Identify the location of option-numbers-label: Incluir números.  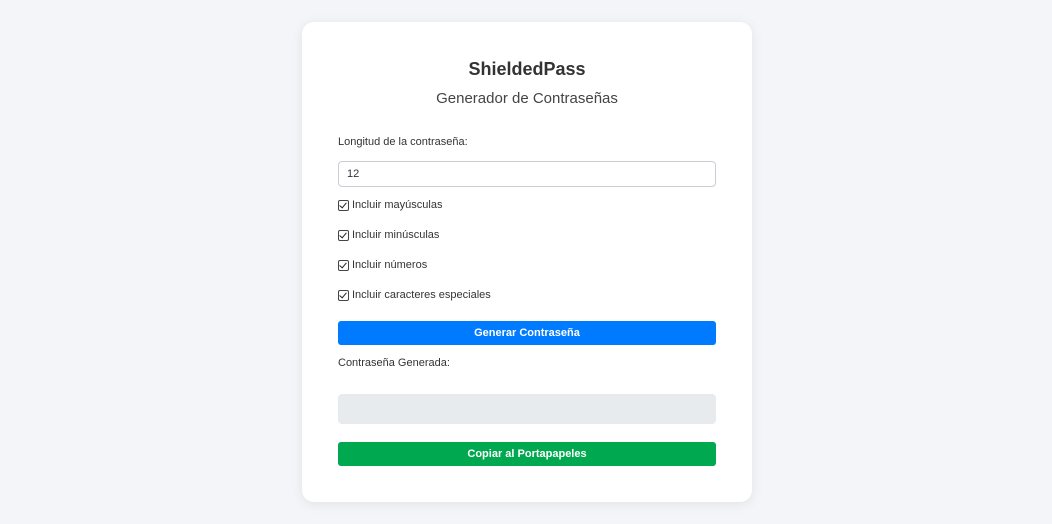
(390, 265).